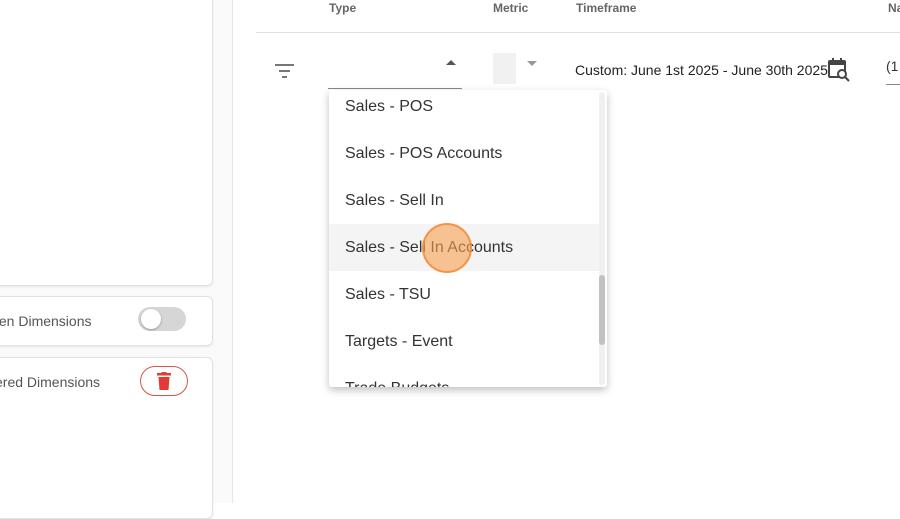  Describe the element at coordinates (532, 63) in the screenshot. I see `chevron-down-icon` at that location.